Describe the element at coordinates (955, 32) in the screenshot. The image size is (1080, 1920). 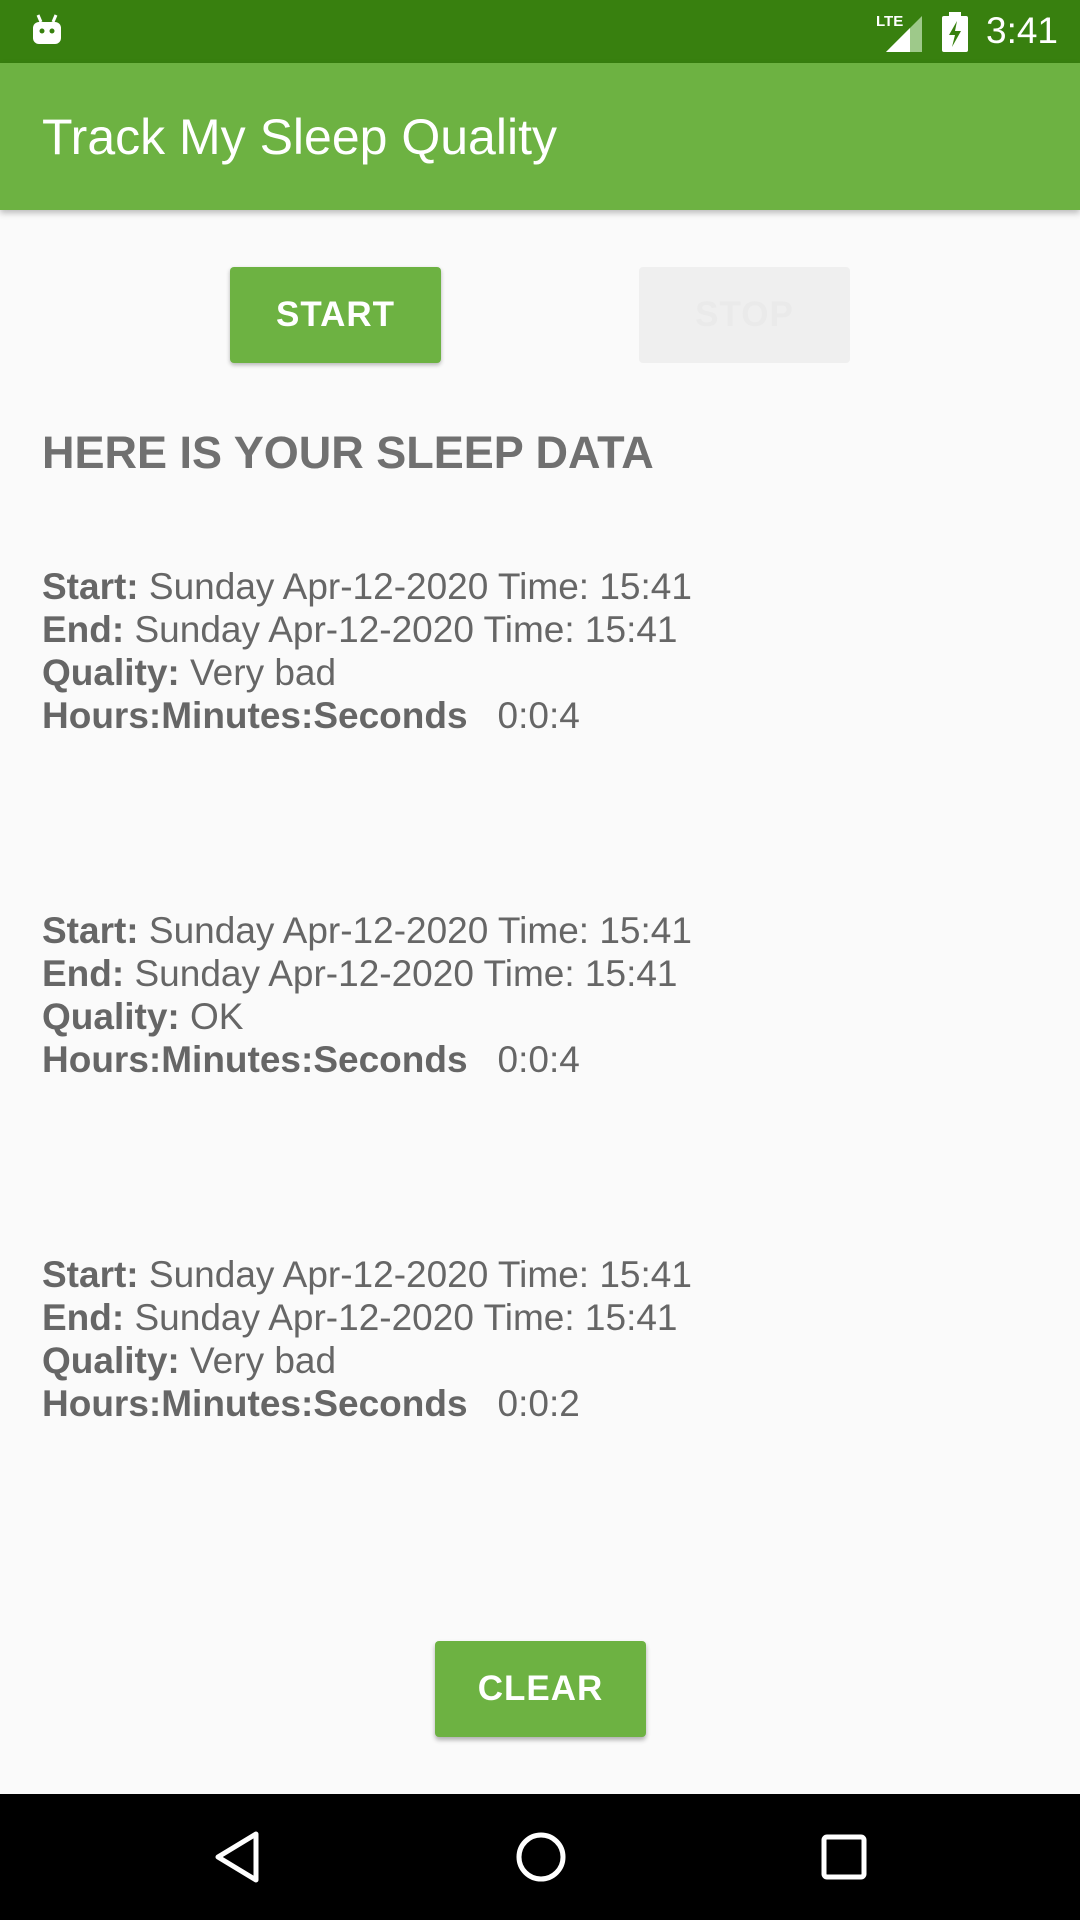
I see `battery-charging-icon` at that location.